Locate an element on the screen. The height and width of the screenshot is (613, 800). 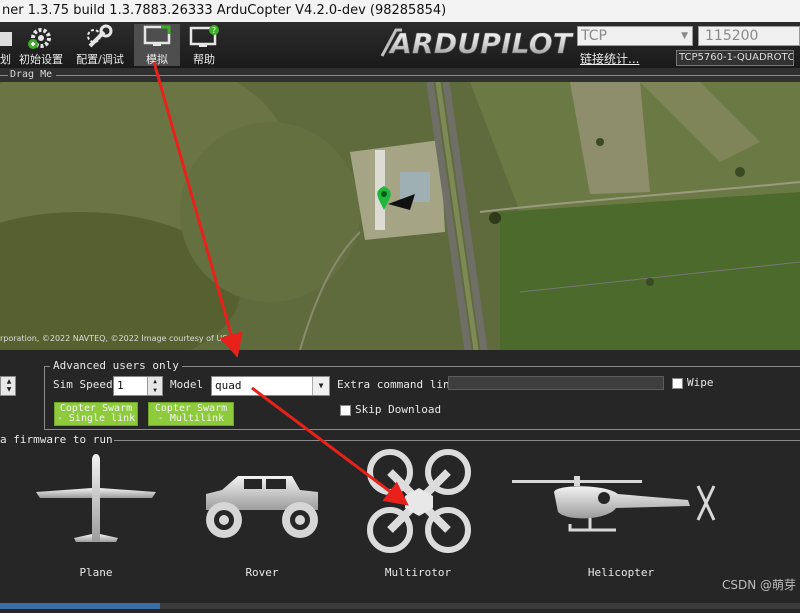
wipe-label: Wipe is located at coordinates (700, 382).